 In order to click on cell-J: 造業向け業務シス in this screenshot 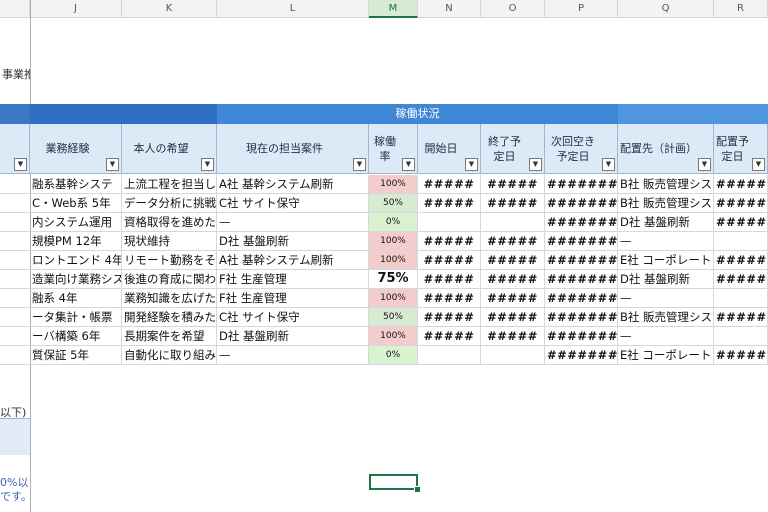, I will do `click(76, 279)`.